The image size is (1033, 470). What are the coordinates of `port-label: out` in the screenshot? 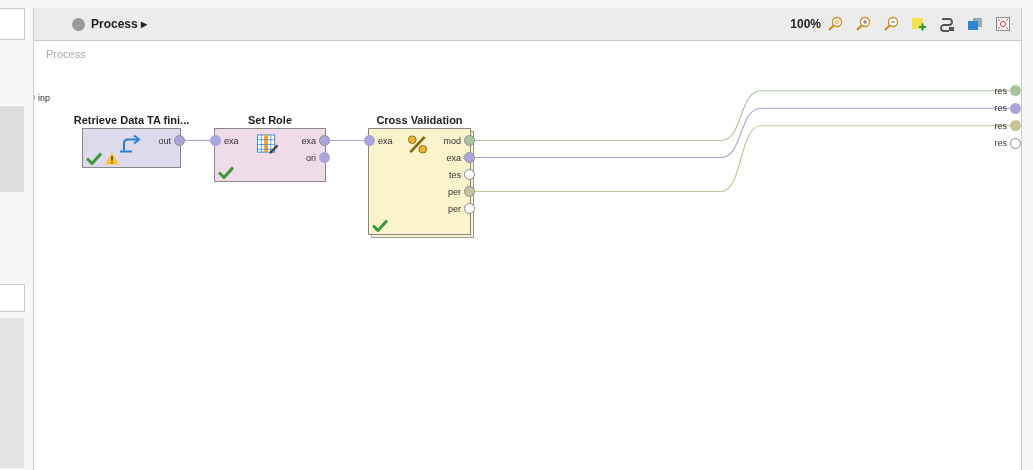 It's located at (164, 140).